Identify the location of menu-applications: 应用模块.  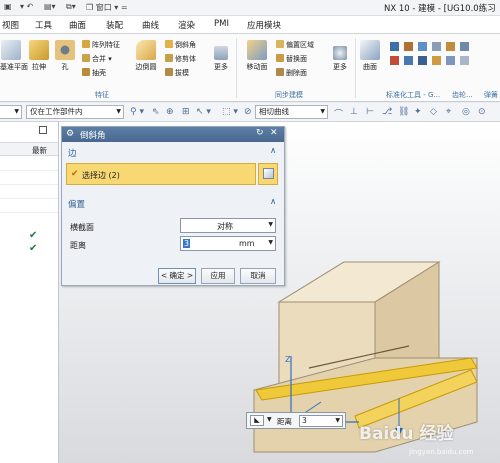
(264, 25).